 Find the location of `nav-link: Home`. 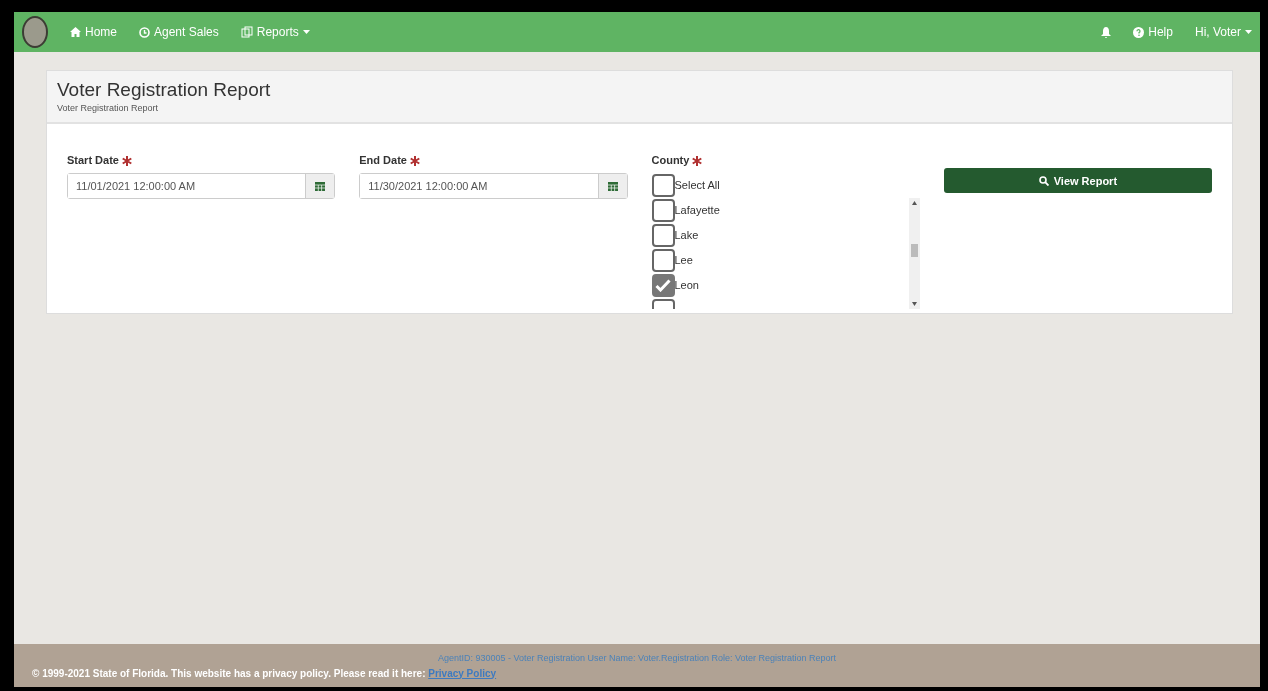

nav-link: Home is located at coordinates (93, 32).